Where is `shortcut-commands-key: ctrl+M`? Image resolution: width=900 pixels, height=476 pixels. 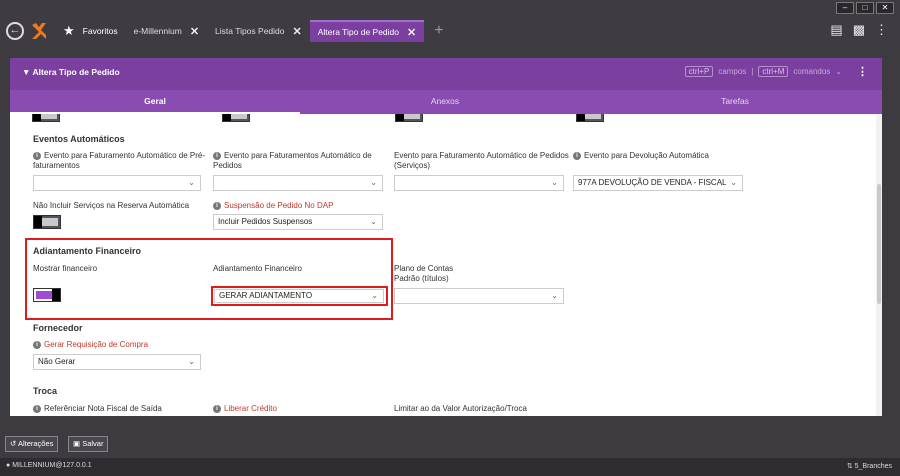
shortcut-commands-key: ctrl+M is located at coordinates (773, 71).